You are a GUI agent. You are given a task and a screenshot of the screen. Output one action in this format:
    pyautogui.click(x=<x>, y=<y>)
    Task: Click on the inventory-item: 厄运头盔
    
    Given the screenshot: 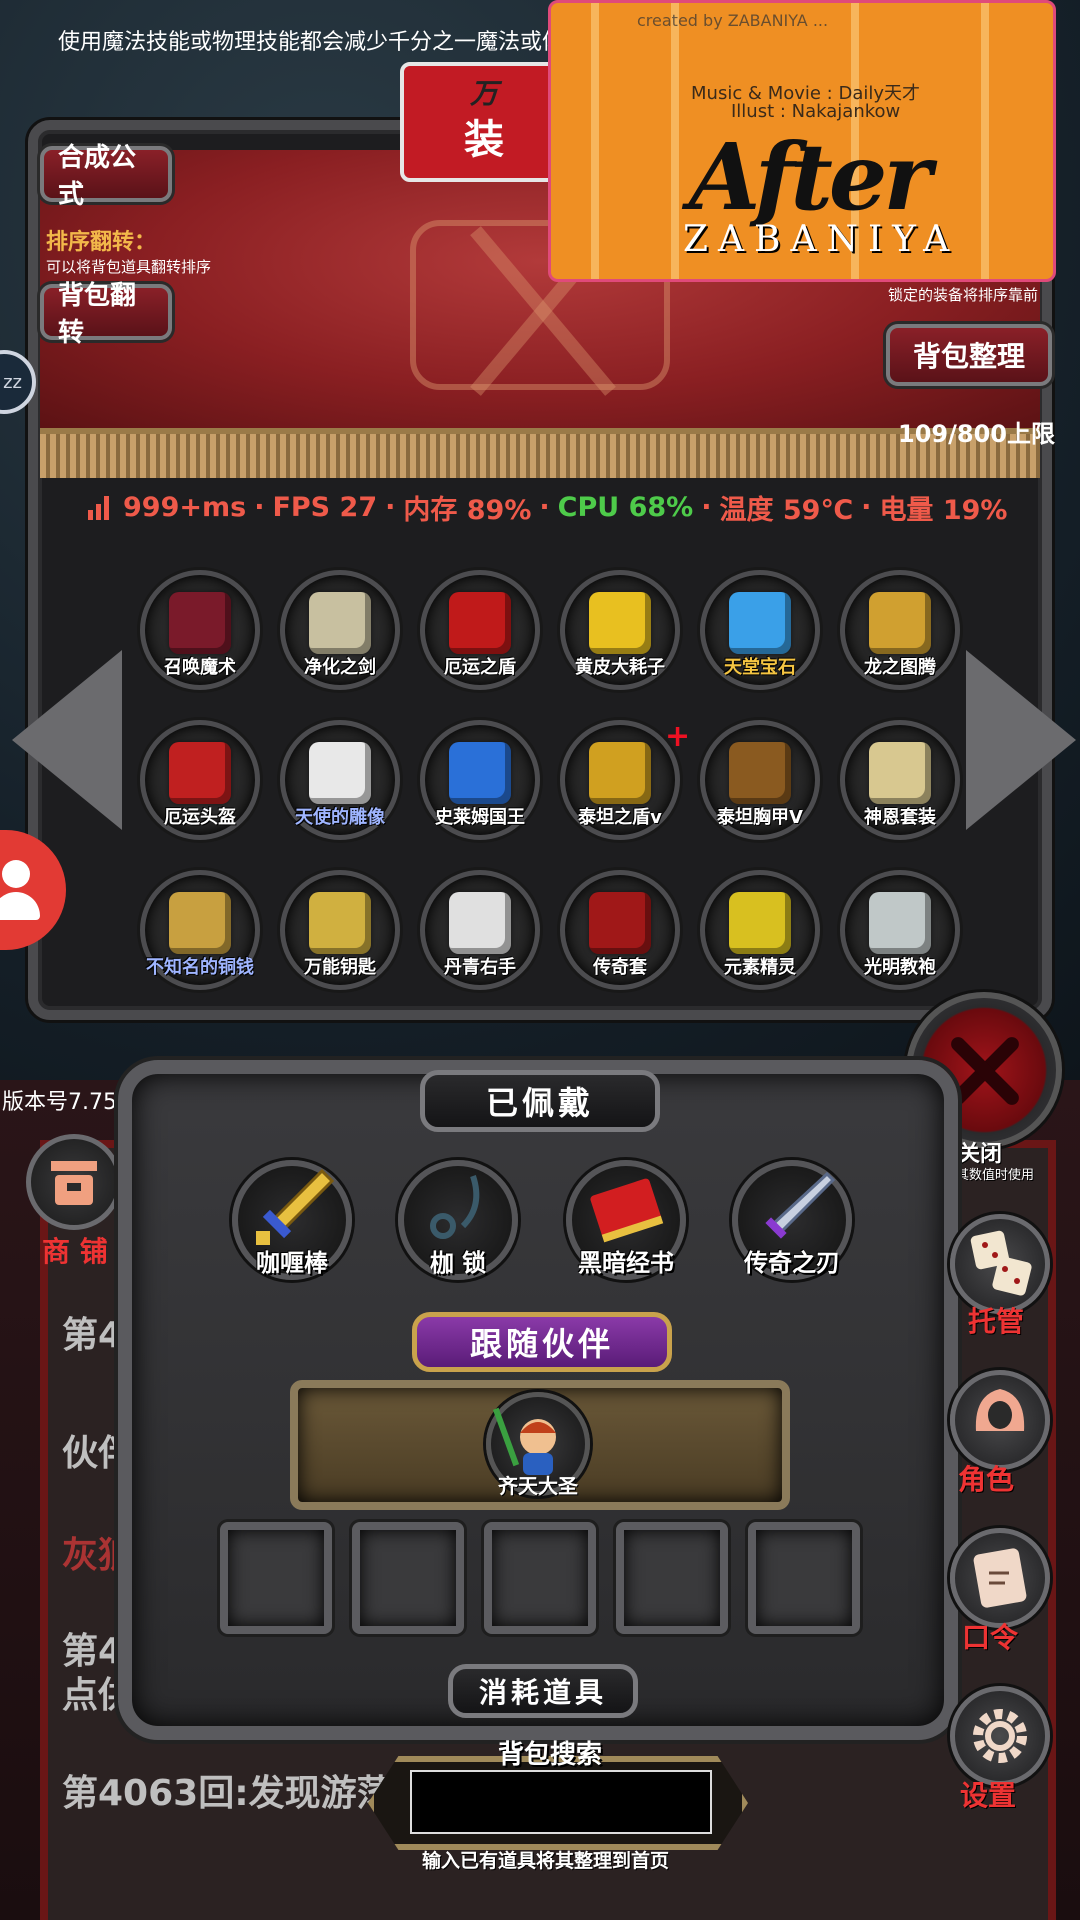 What is the action you would take?
    pyautogui.click(x=200, y=780)
    